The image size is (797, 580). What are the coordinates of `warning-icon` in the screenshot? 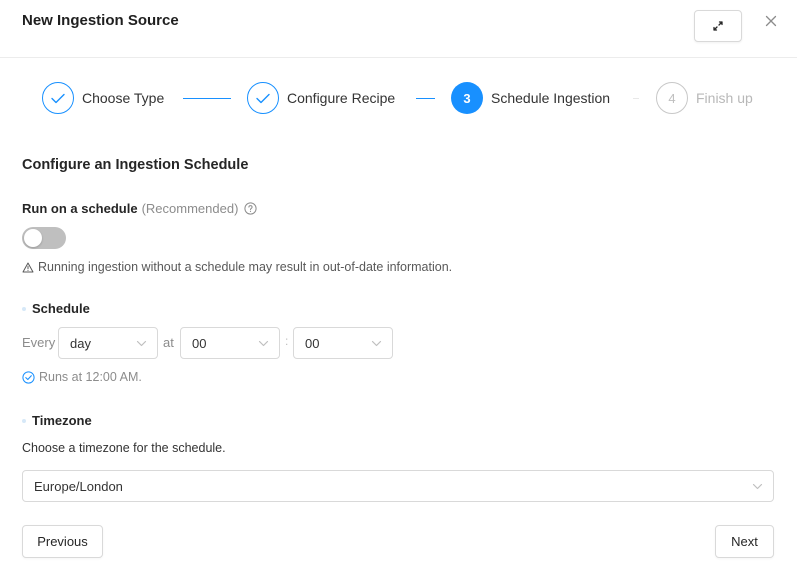 It's located at (28, 267).